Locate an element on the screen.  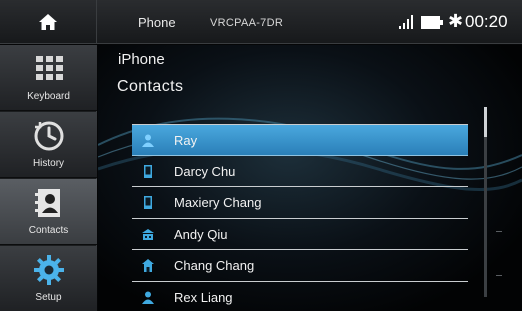
contact-row: Darcy Chu is located at coordinates (300, 171).